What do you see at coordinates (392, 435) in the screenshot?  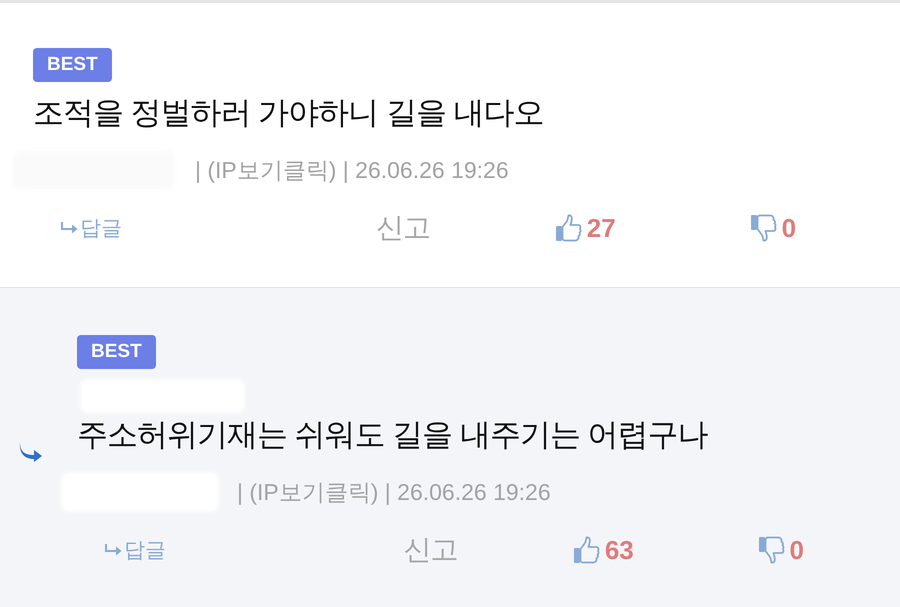 I see `comment-text: 주소허위기재는 쉬워도 길을 내주기는 어렵구나` at bounding box center [392, 435].